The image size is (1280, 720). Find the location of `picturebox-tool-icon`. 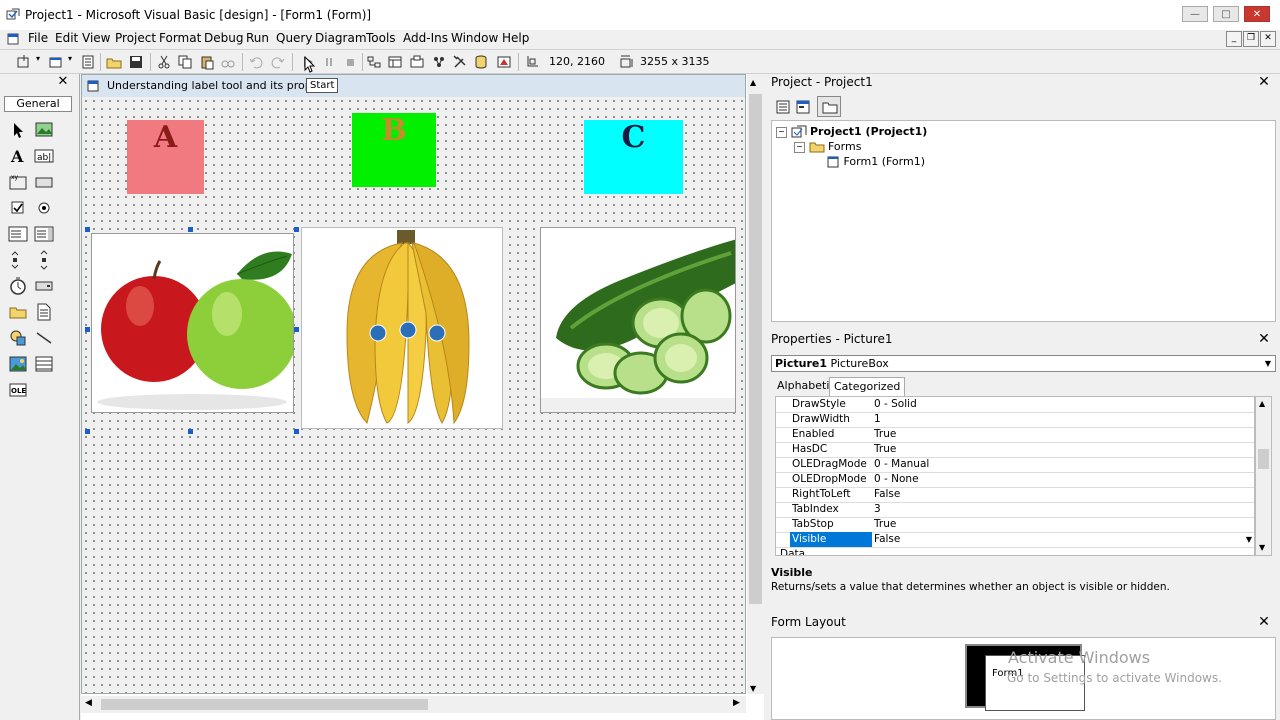

picturebox-tool-icon is located at coordinates (44, 130).